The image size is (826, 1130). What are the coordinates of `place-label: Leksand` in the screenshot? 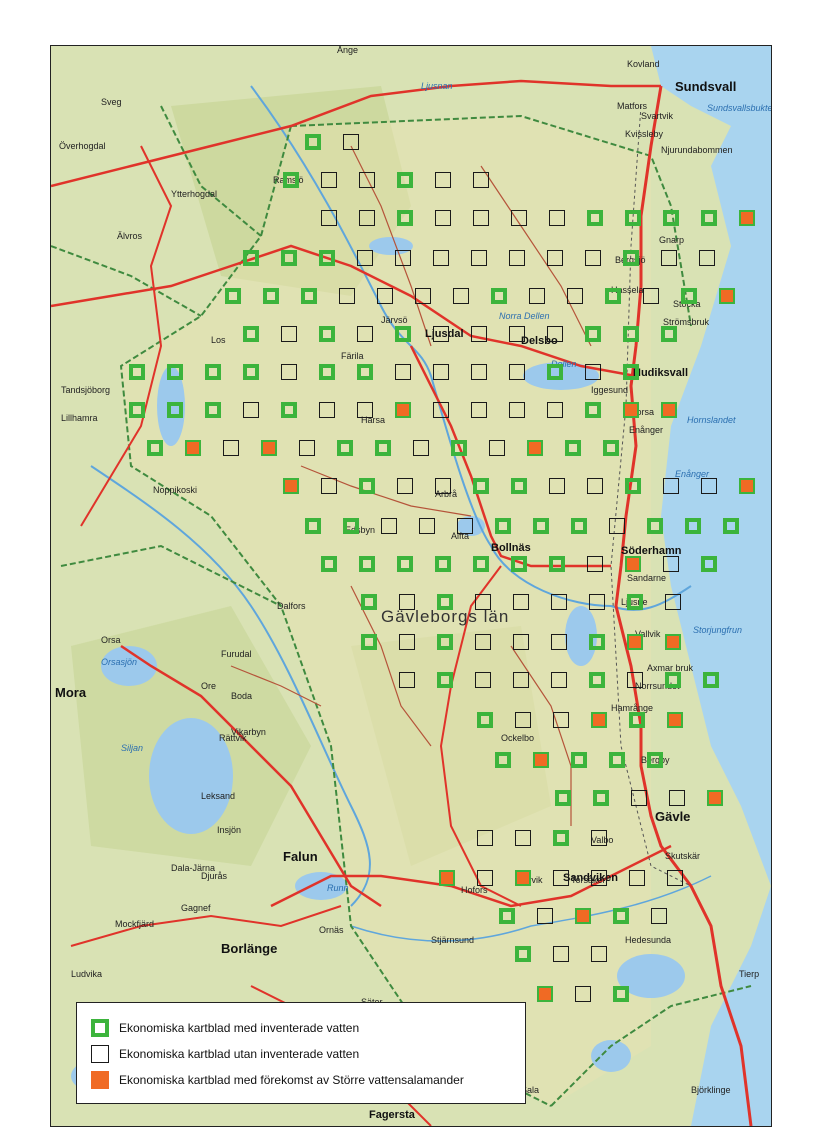 It's located at (218, 796).